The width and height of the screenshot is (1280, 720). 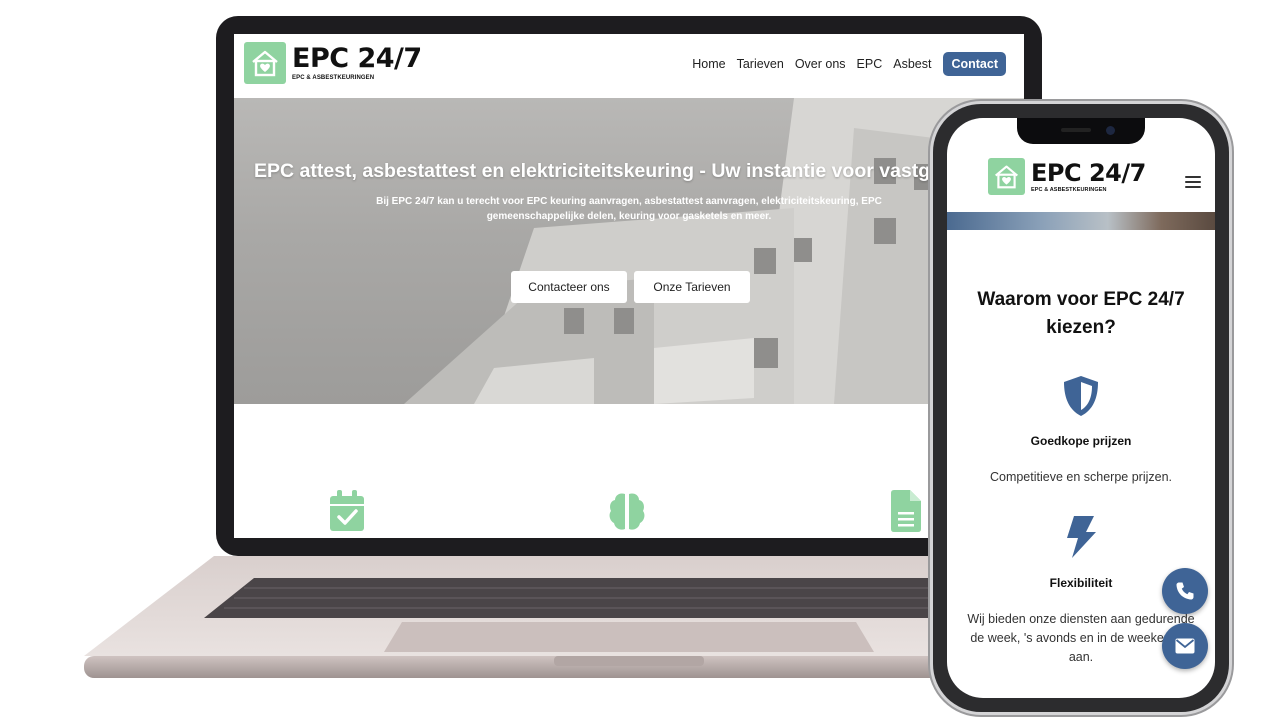 I want to click on email-button, so click(x=1185, y=646).